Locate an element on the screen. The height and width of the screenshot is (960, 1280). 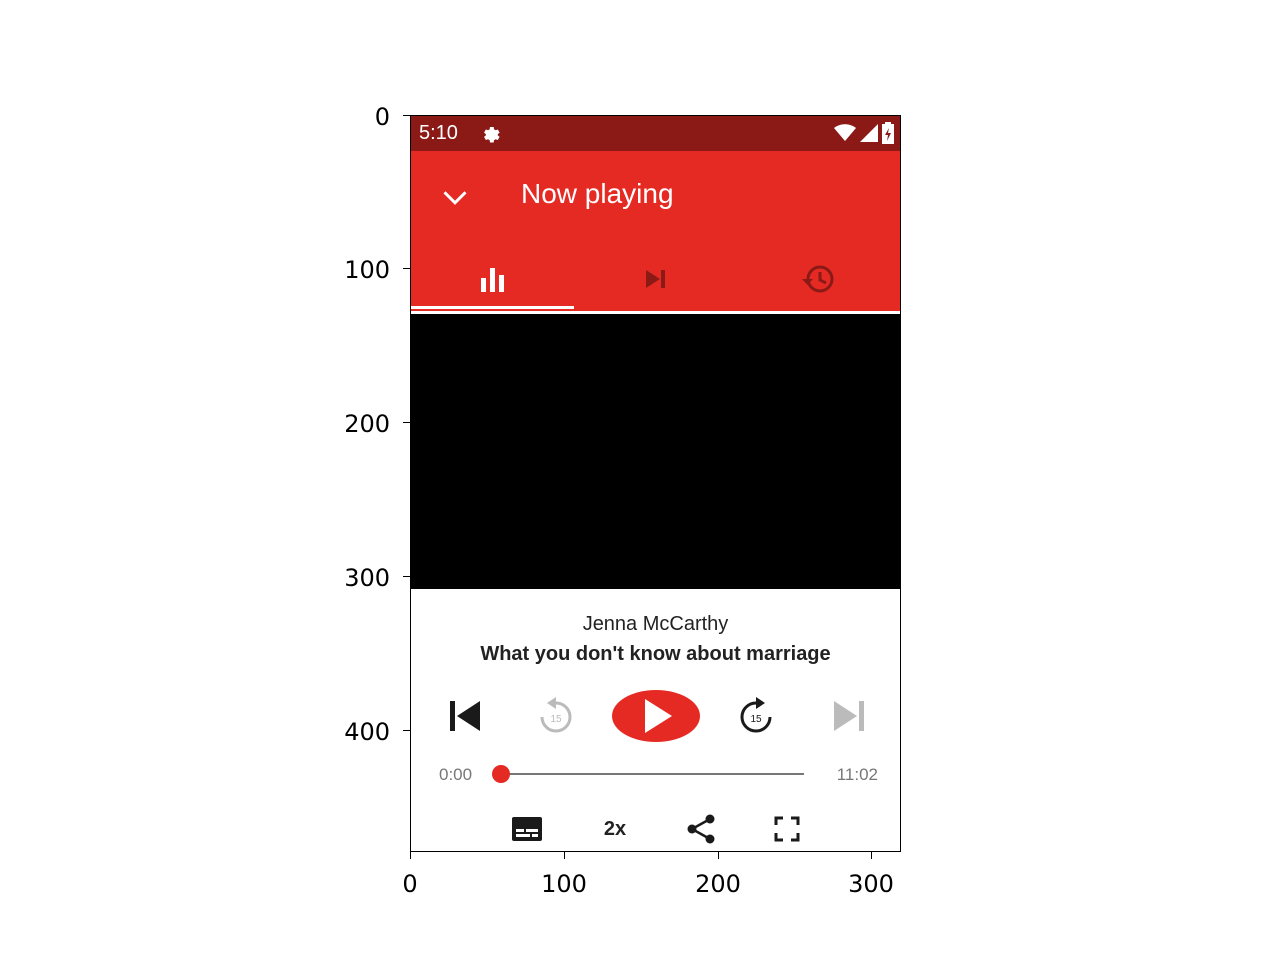
subtitles-icon is located at coordinates (527, 829).